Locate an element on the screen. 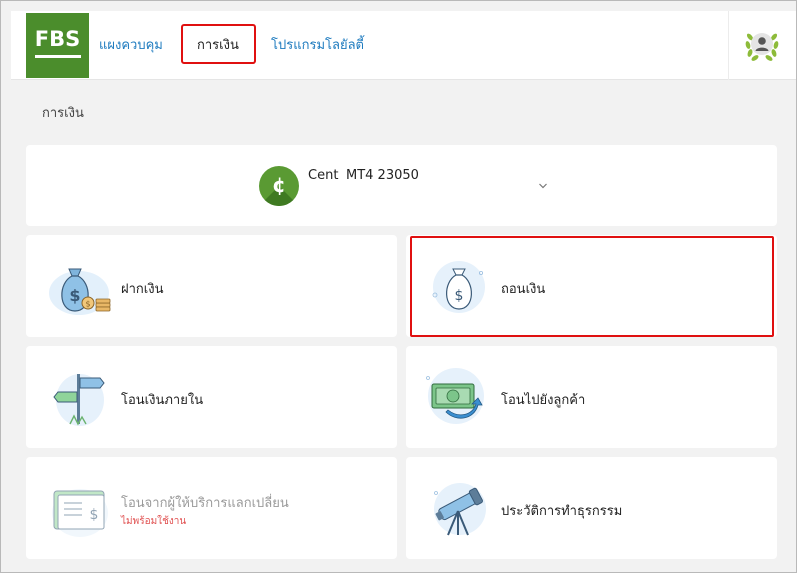 This screenshot has width=797, height=573. finances-tab-highlight is located at coordinates (218, 44).